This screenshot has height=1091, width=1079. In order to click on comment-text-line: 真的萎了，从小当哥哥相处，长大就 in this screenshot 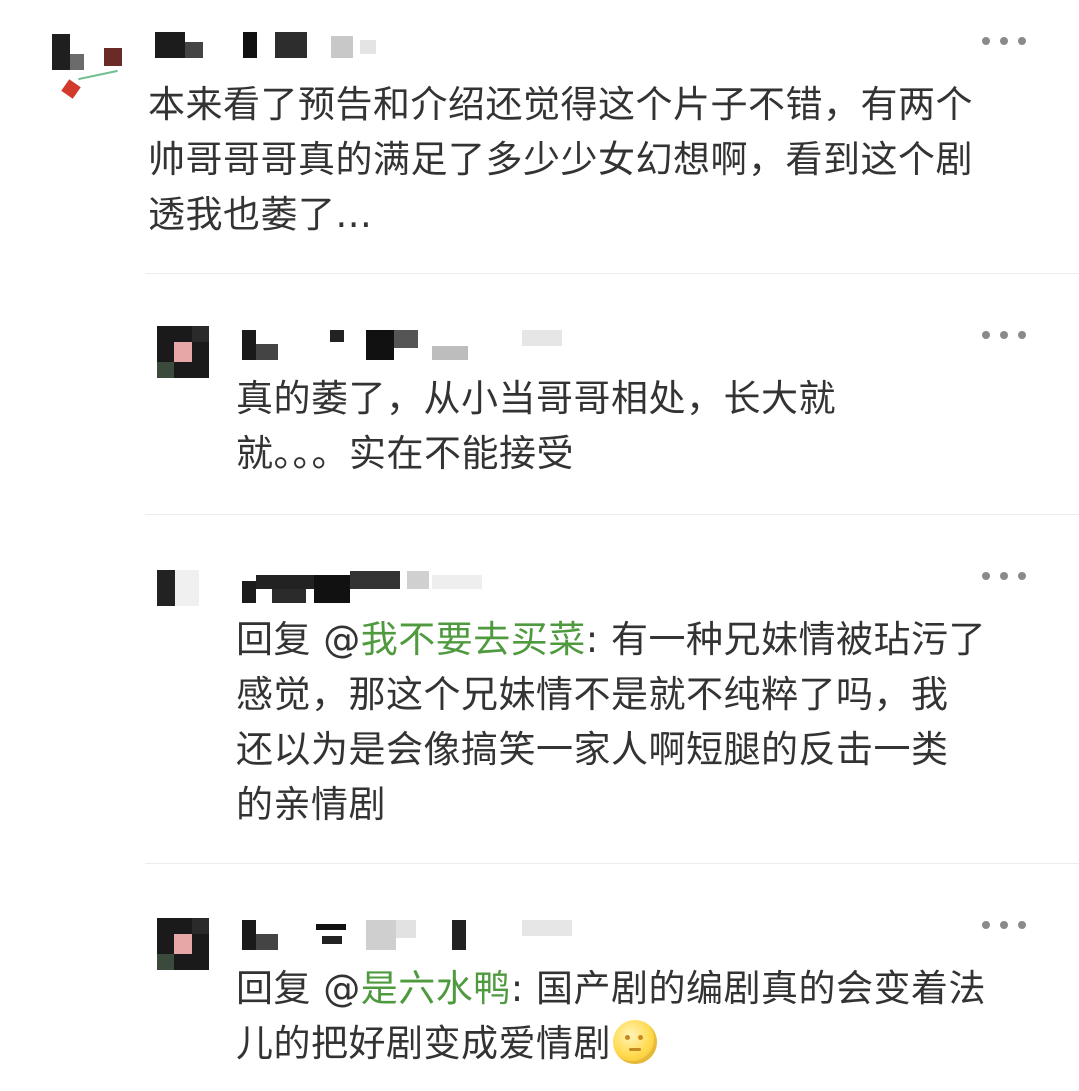, I will do `click(536, 398)`.